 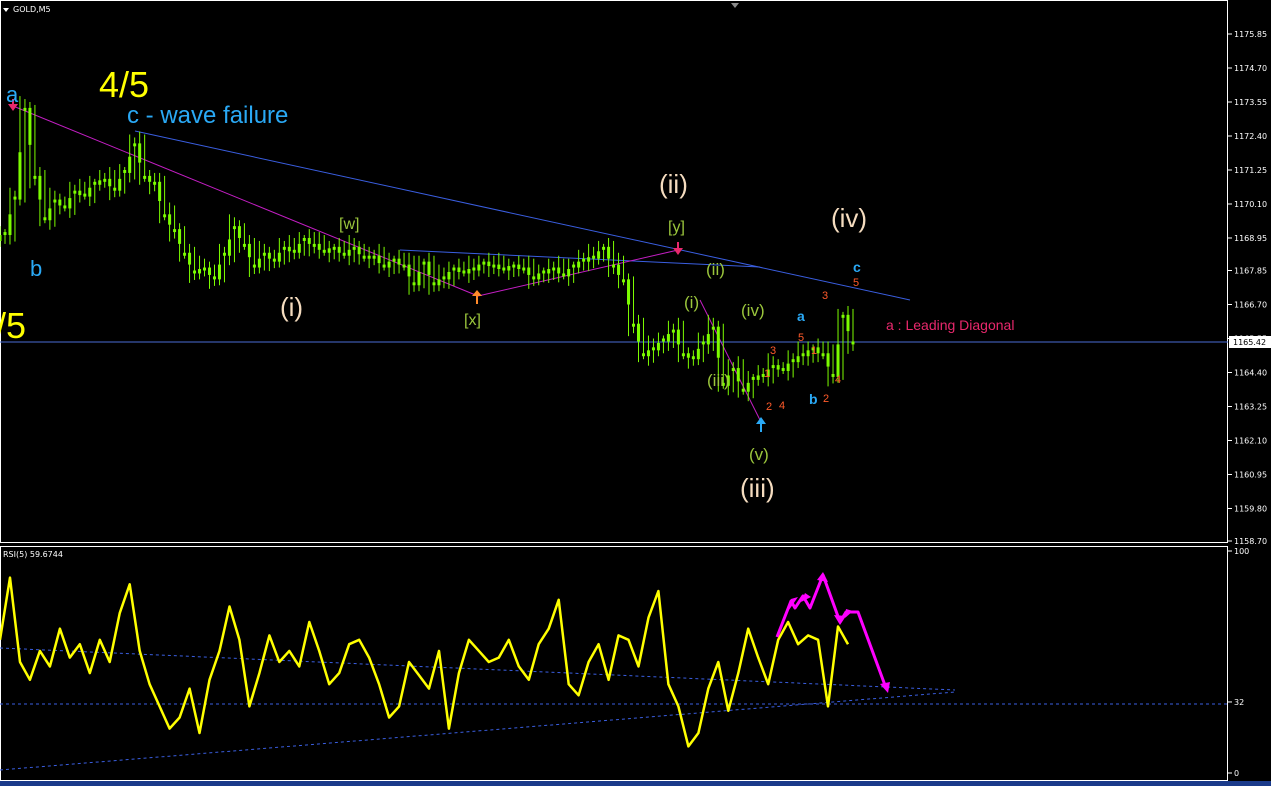 I want to click on label-wave-ii: (ii), so click(x=673, y=184).